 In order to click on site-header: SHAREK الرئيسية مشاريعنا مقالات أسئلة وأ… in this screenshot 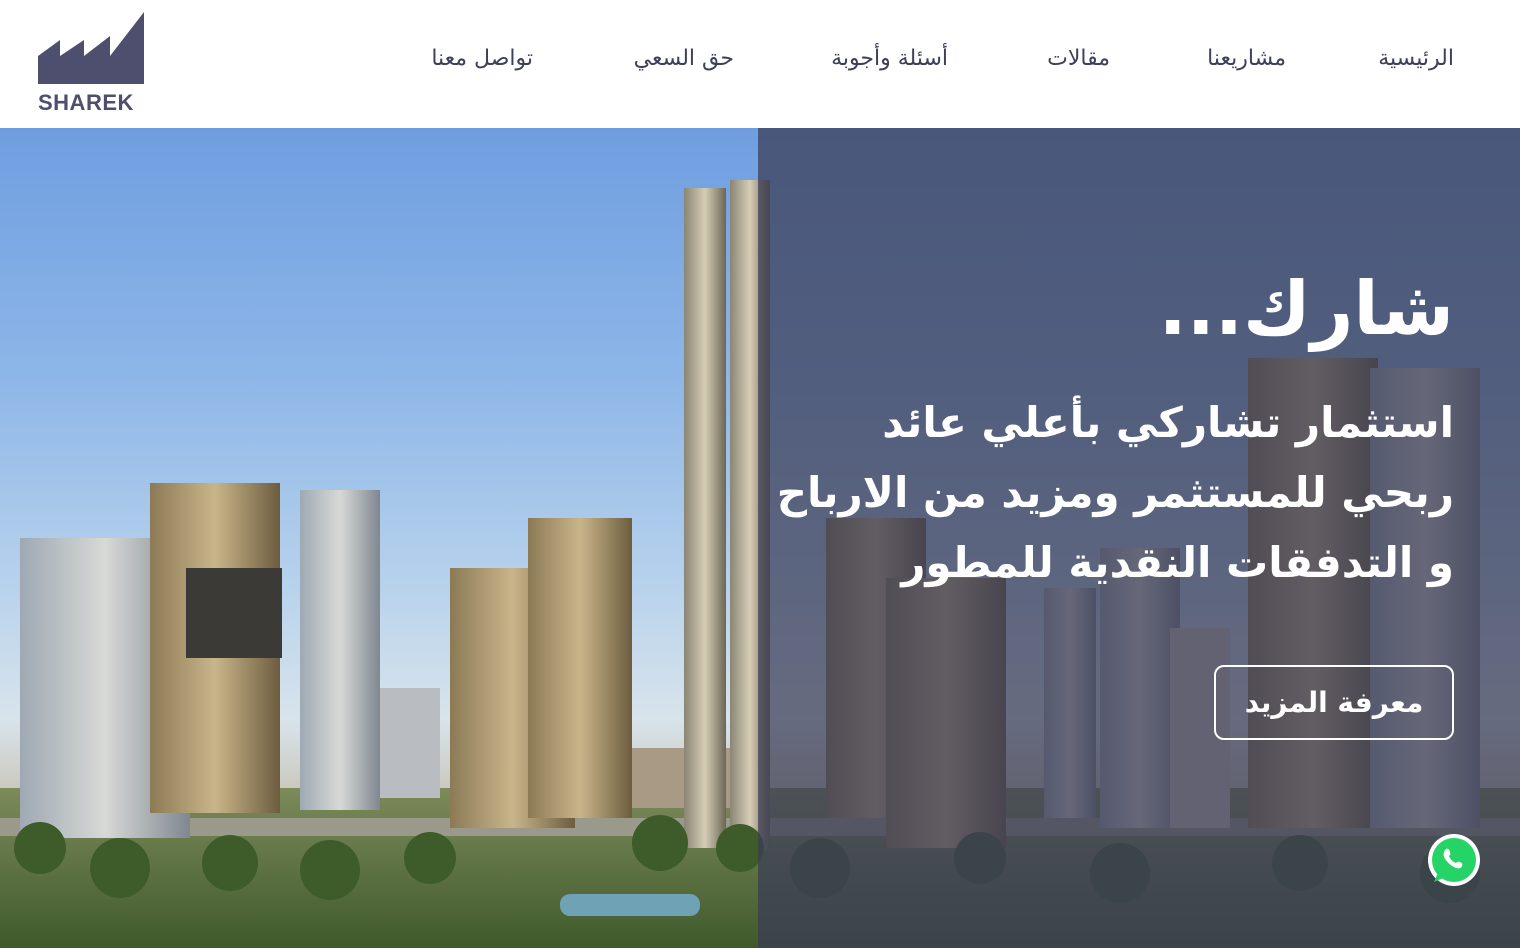, I will do `click(760, 64)`.